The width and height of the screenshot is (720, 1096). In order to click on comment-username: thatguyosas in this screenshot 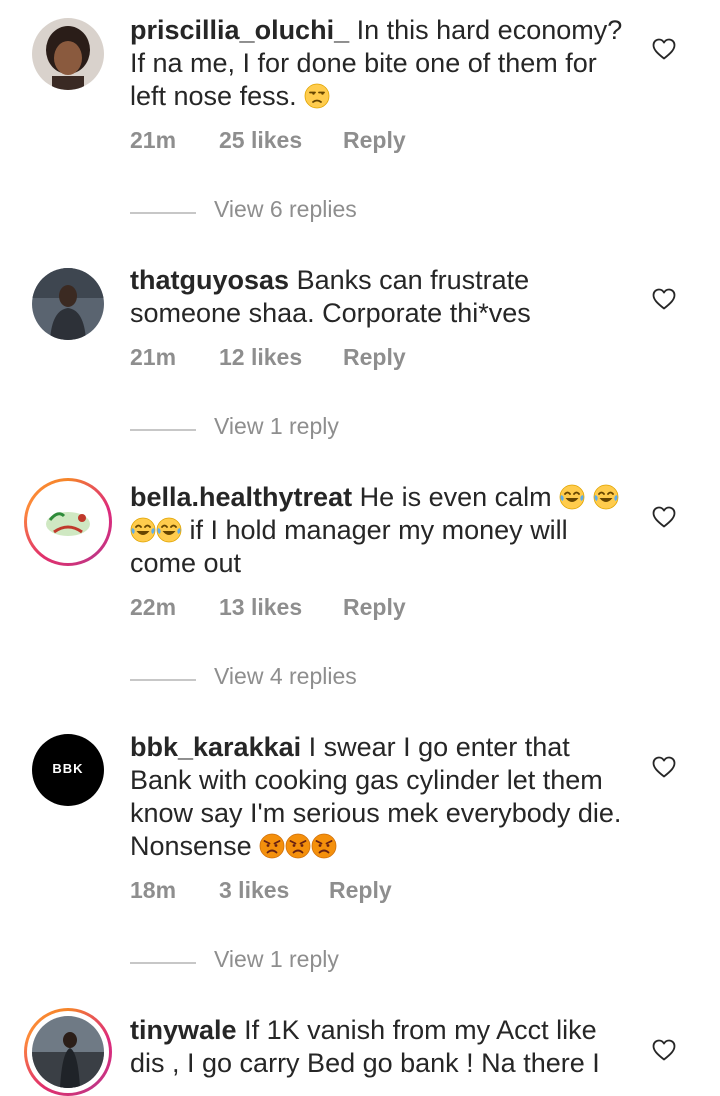, I will do `click(209, 280)`.